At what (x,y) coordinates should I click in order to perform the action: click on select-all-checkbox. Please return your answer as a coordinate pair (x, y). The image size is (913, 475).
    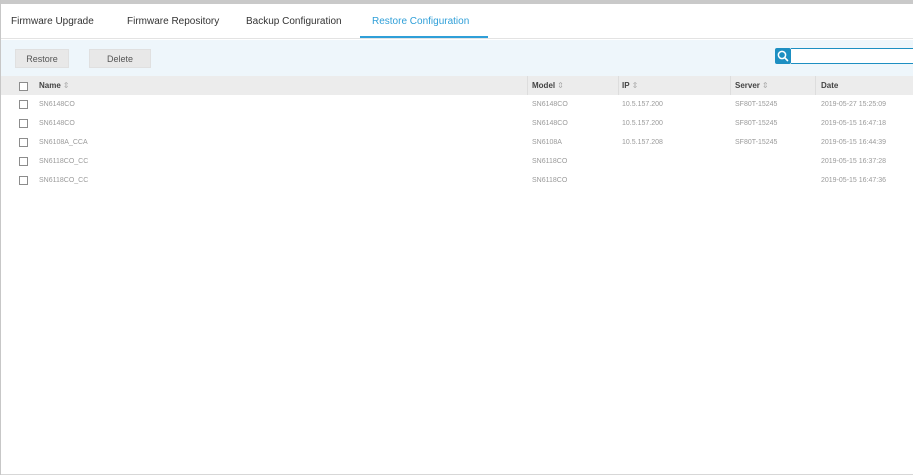
    Looking at the image, I should click on (23, 86).